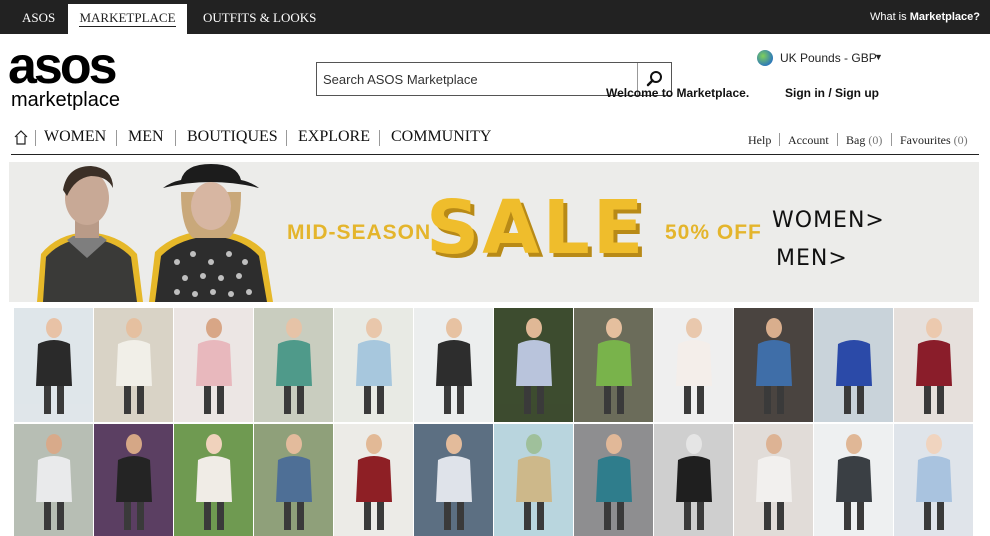 The image size is (990, 536). Describe the element at coordinates (211, 233) in the screenshot. I see `banner-female-model-image` at that location.